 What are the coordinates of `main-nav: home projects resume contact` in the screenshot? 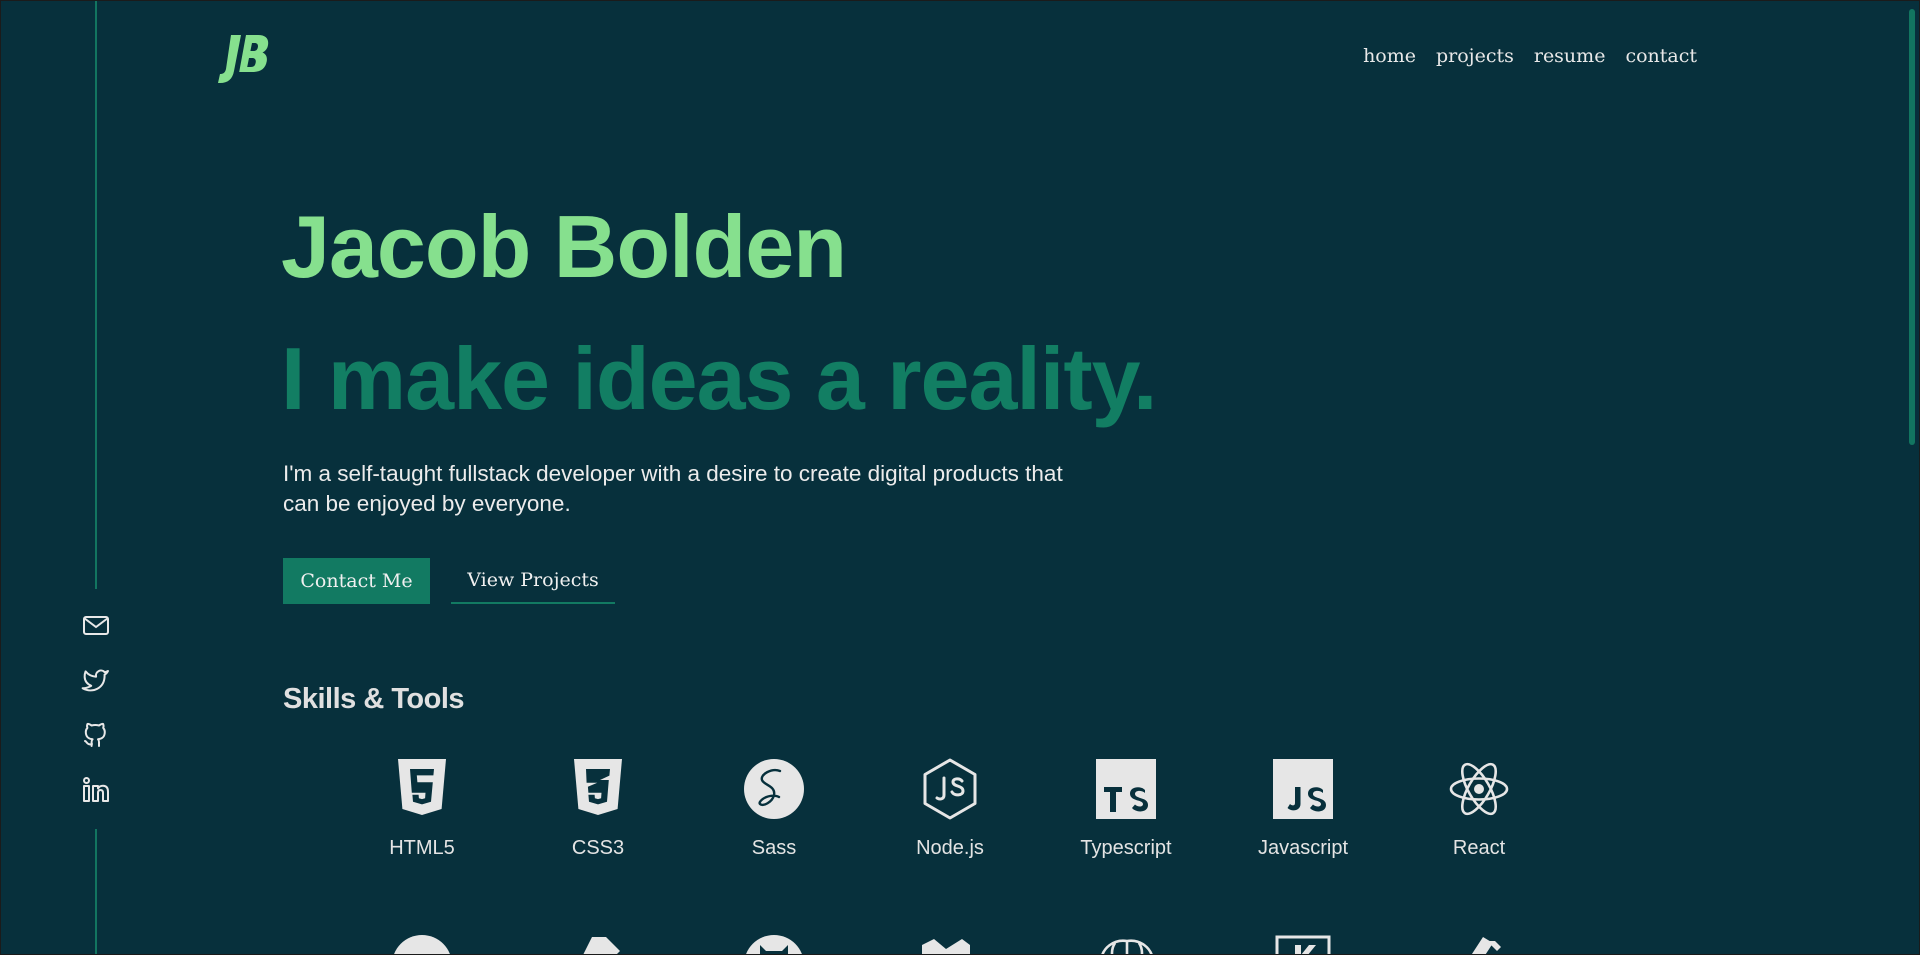 It's located at (1530, 56).